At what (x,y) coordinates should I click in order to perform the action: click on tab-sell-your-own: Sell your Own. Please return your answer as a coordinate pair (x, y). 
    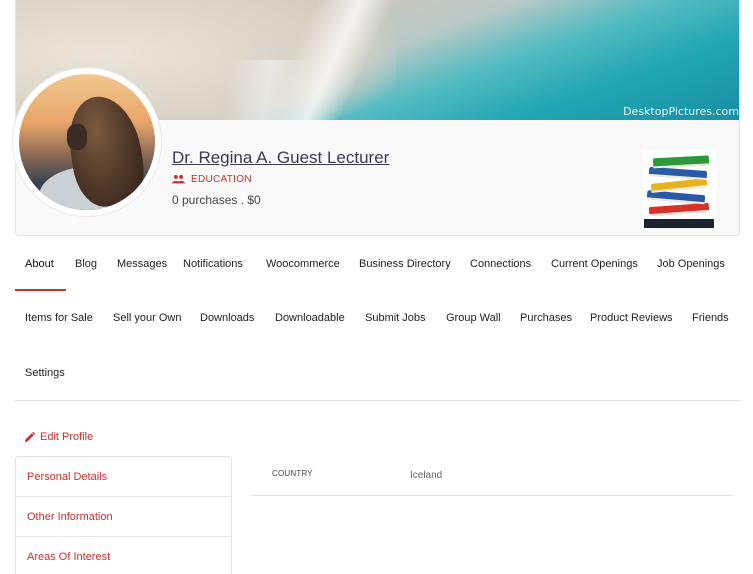
    Looking at the image, I should click on (147, 318).